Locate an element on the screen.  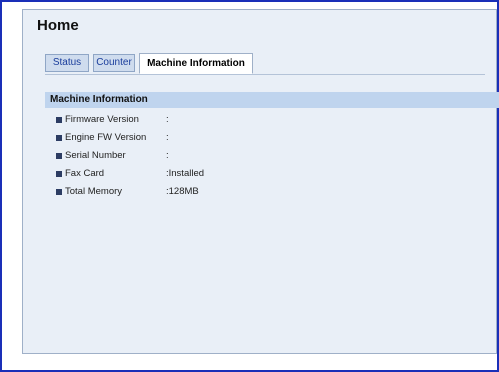
tab-status: Status is located at coordinates (67, 63).